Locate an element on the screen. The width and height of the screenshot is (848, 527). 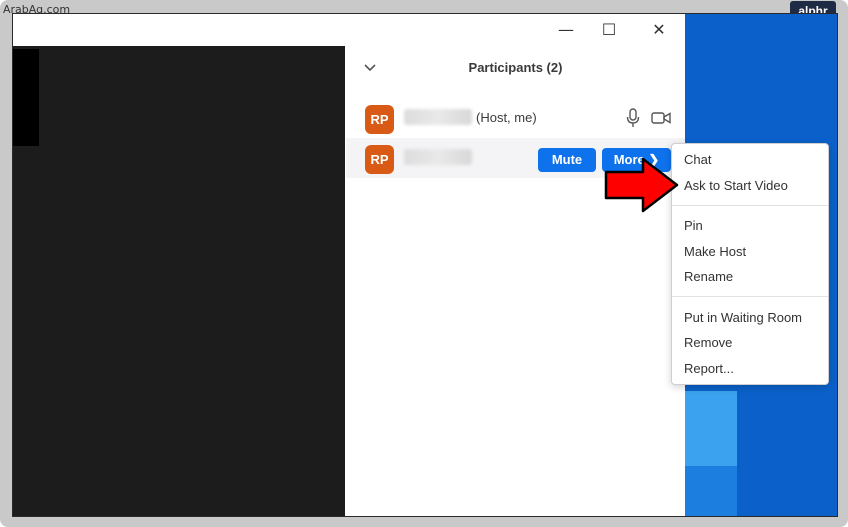
participant-row: RP (Host, me) is located at coordinates (515, 118).